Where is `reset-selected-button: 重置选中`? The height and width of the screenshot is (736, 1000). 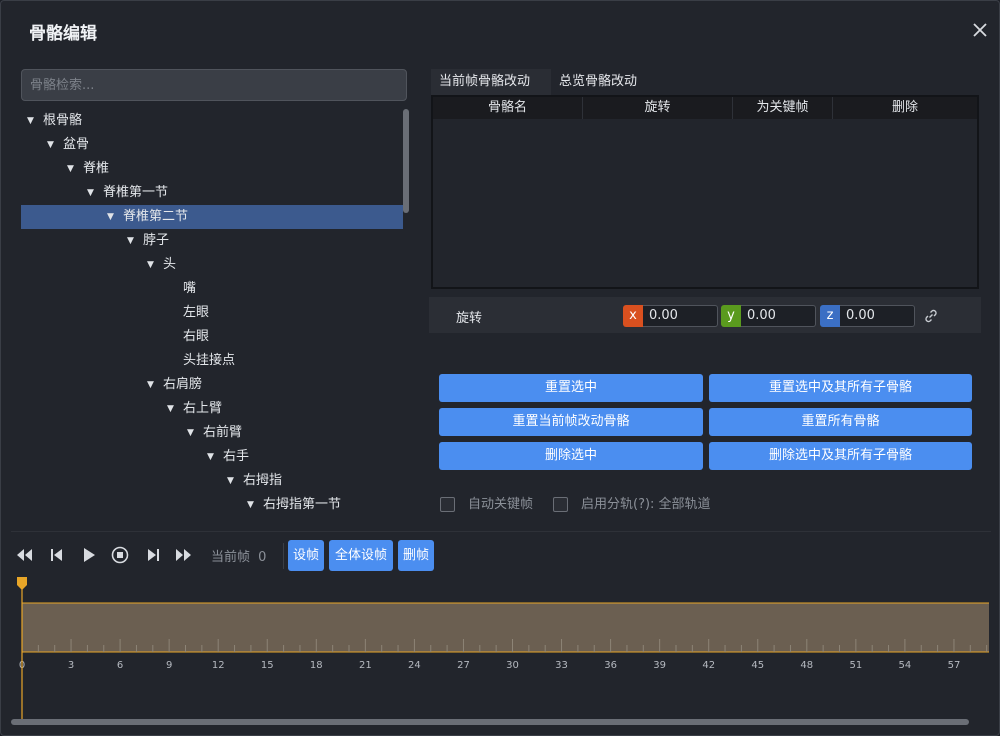 reset-selected-button: 重置选中 is located at coordinates (571, 388).